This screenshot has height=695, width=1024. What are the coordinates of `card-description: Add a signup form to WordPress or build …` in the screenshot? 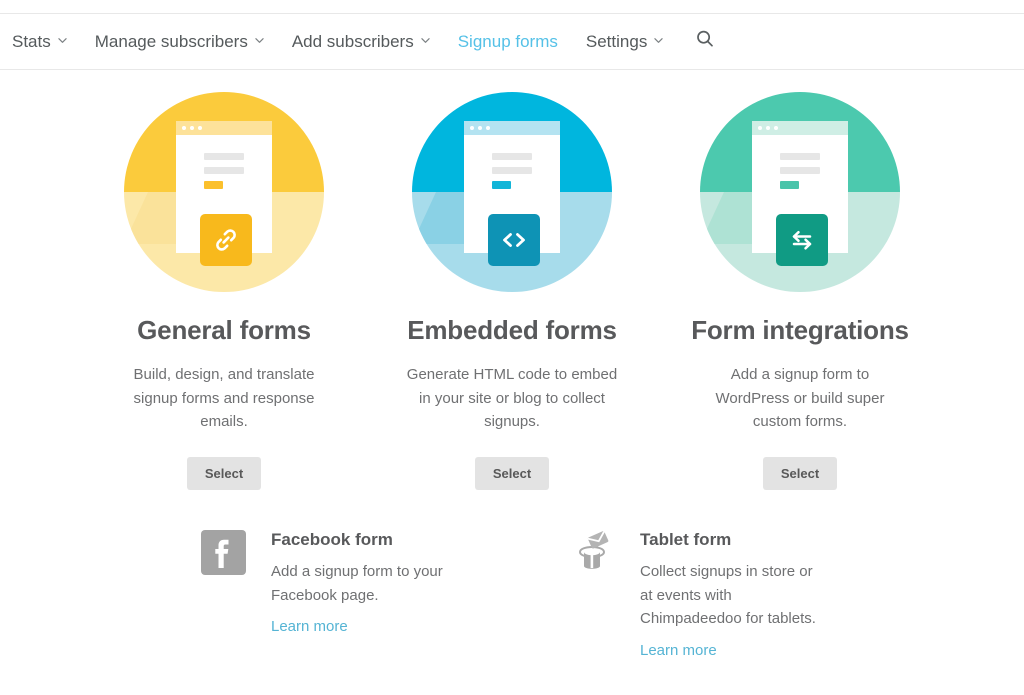 It's located at (800, 398).